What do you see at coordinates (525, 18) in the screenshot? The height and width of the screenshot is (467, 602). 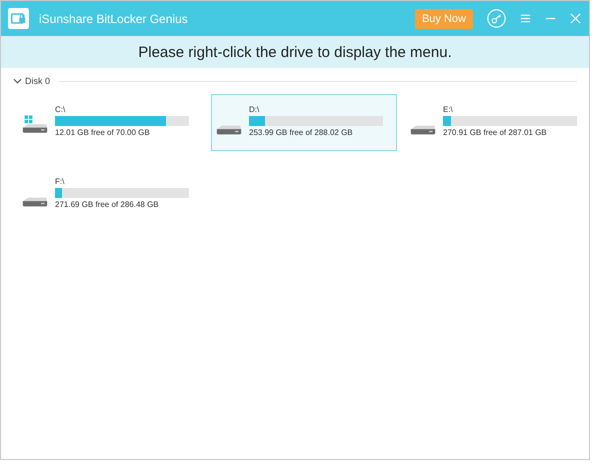 I see `menu-icon` at bounding box center [525, 18].